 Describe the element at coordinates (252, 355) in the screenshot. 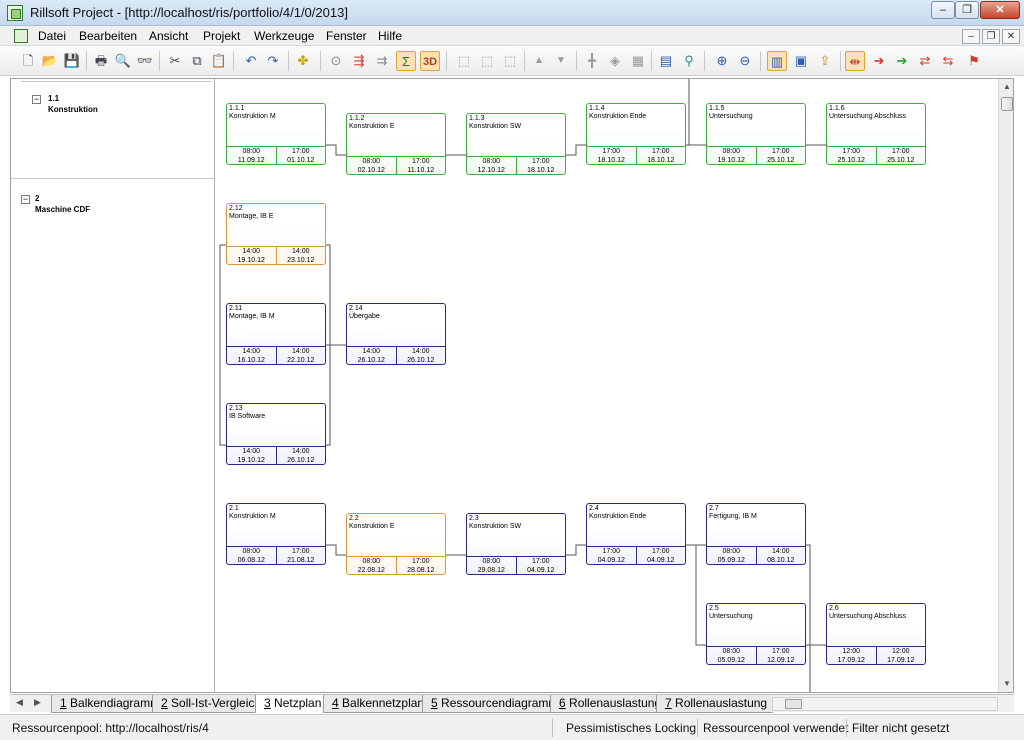

I see `task-start: 14:00 16.10.12` at that location.